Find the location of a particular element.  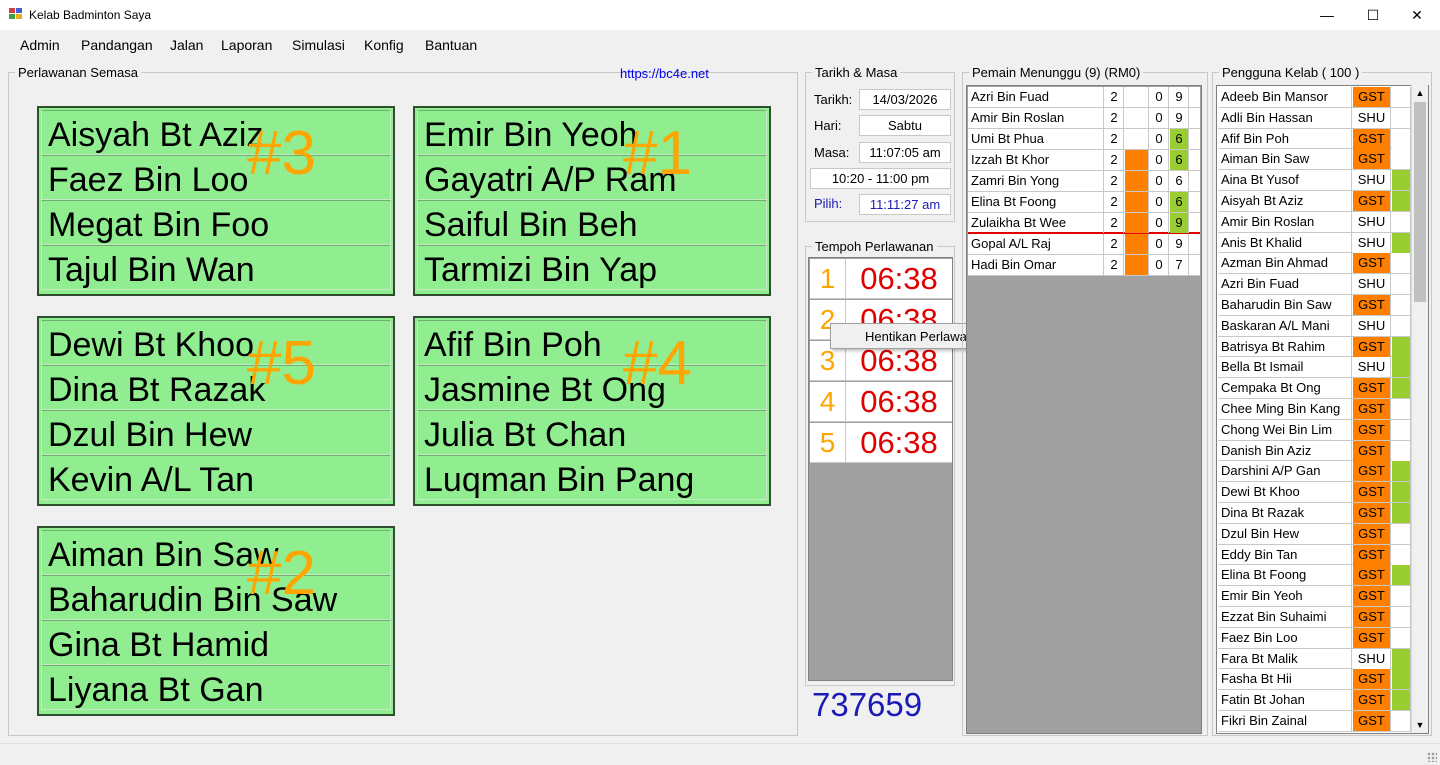

timer-row: 4 06:38 is located at coordinates (881, 402).